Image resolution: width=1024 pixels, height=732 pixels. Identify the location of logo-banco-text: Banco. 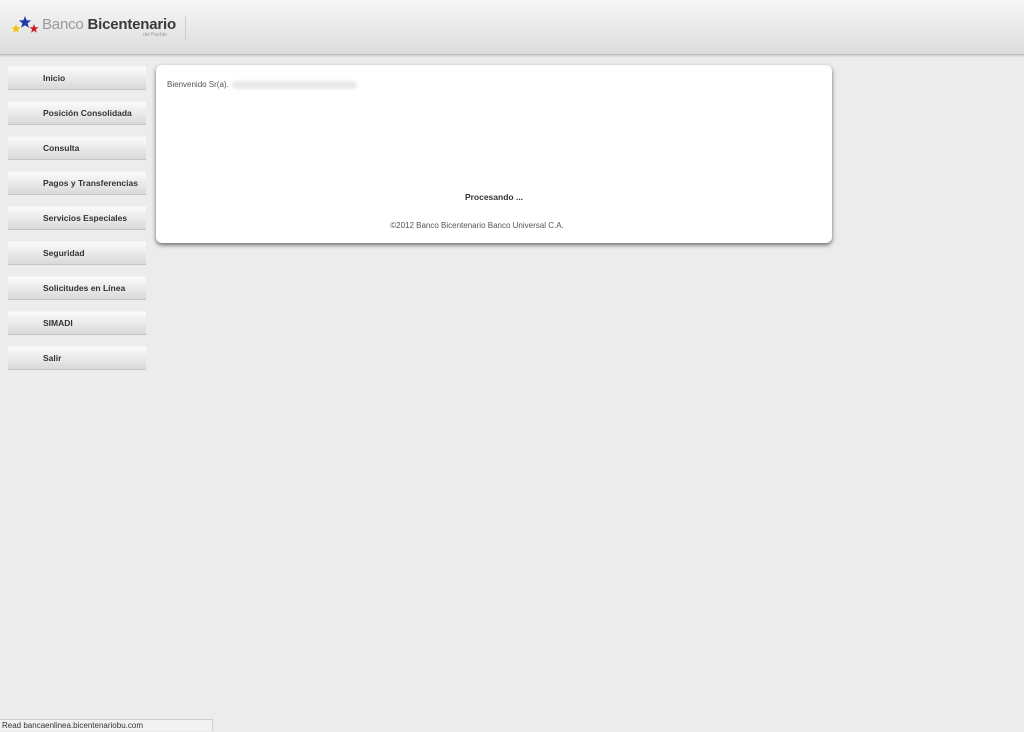
(63, 24).